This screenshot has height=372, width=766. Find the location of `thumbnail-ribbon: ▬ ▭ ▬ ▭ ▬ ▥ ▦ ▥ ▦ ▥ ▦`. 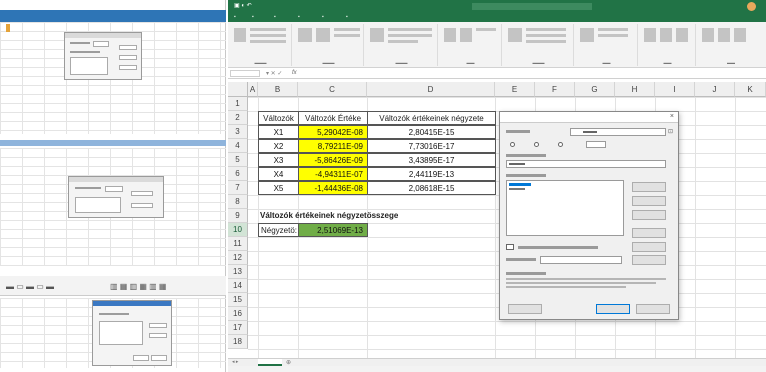

thumbnail-ribbon: ▬ ▭ ▬ ▭ ▬ ▥ ▦ ▥ ▦ ▥ ▦ is located at coordinates (113, 286).